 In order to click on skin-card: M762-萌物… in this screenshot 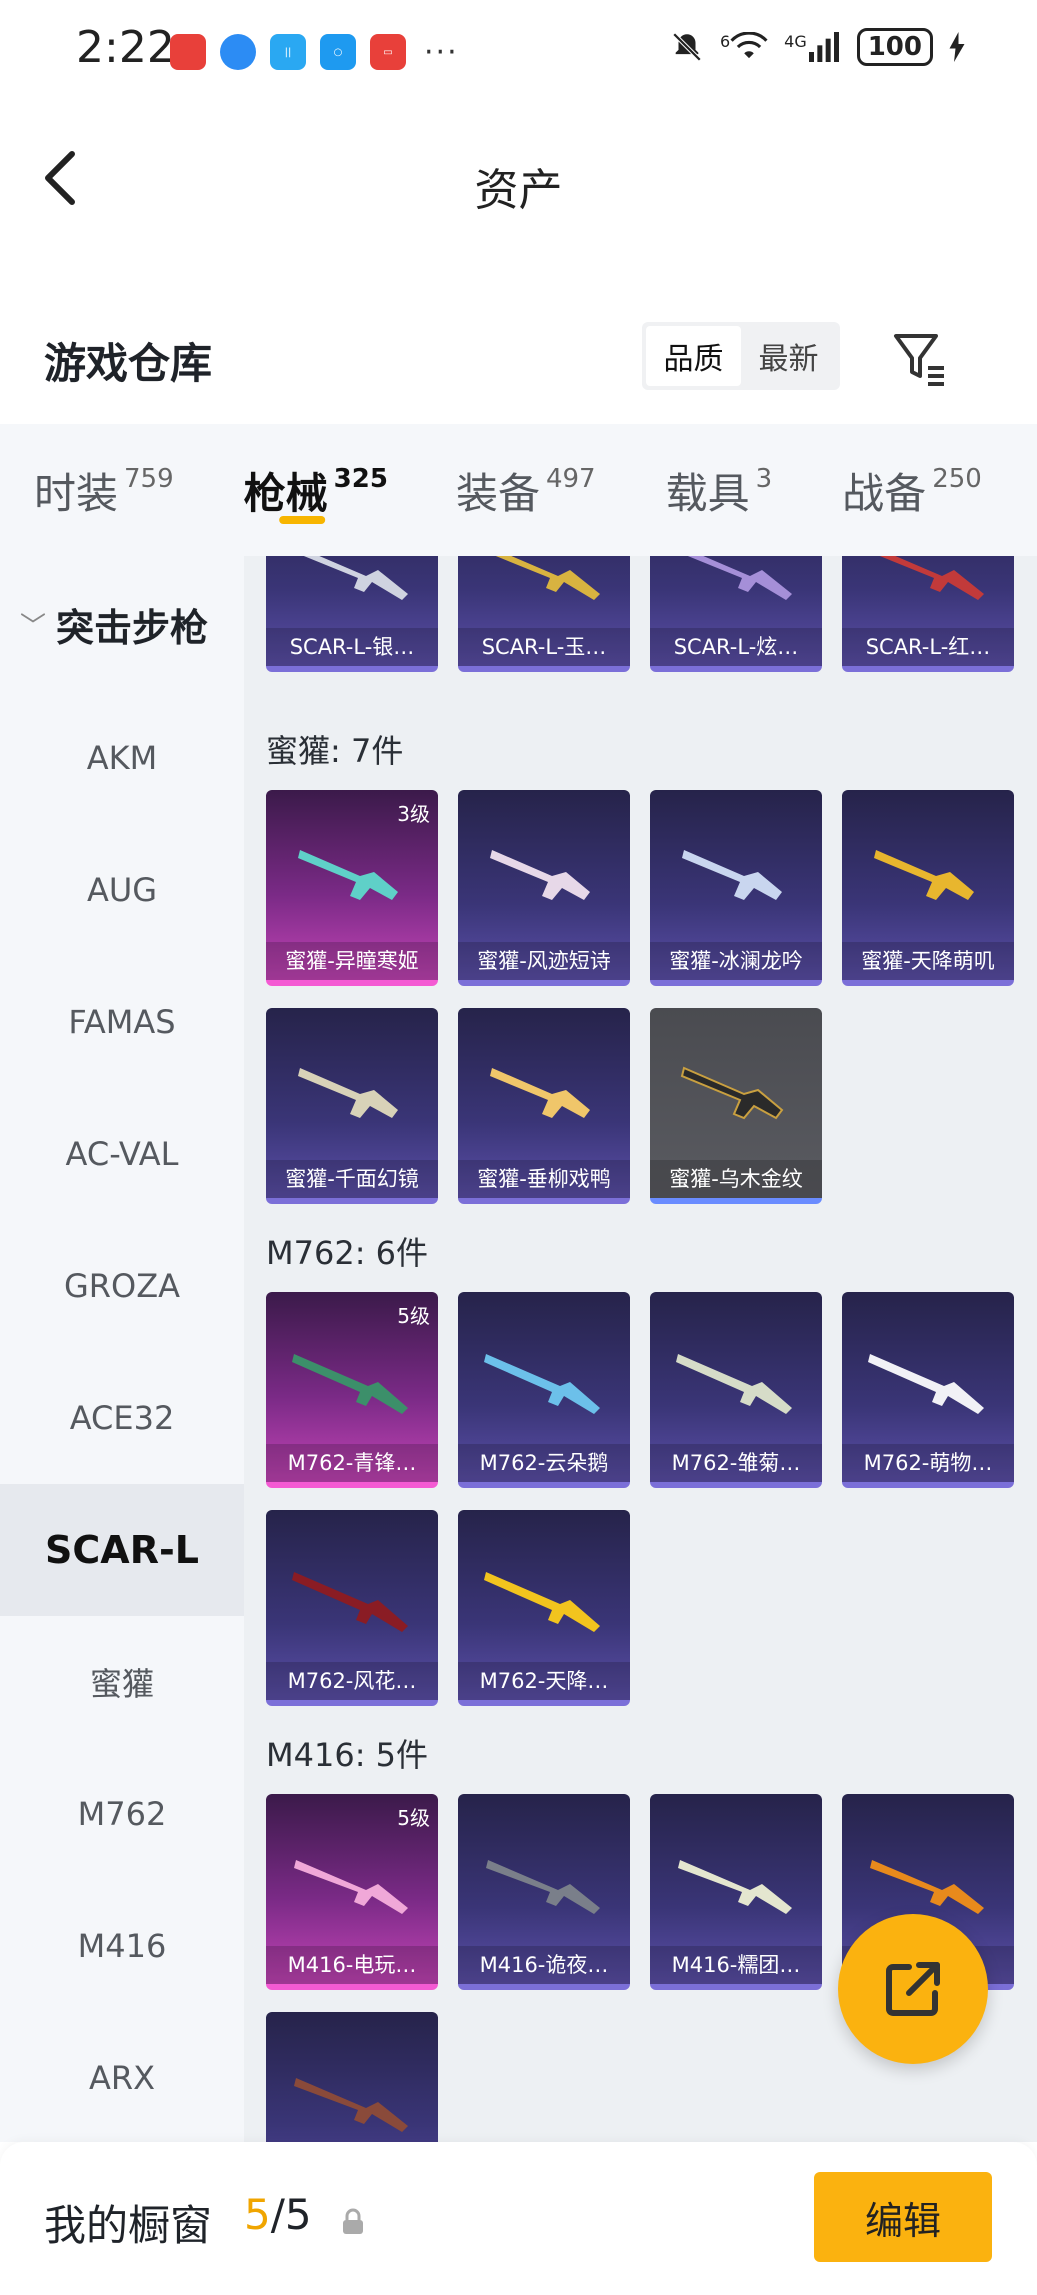, I will do `click(928, 1390)`.